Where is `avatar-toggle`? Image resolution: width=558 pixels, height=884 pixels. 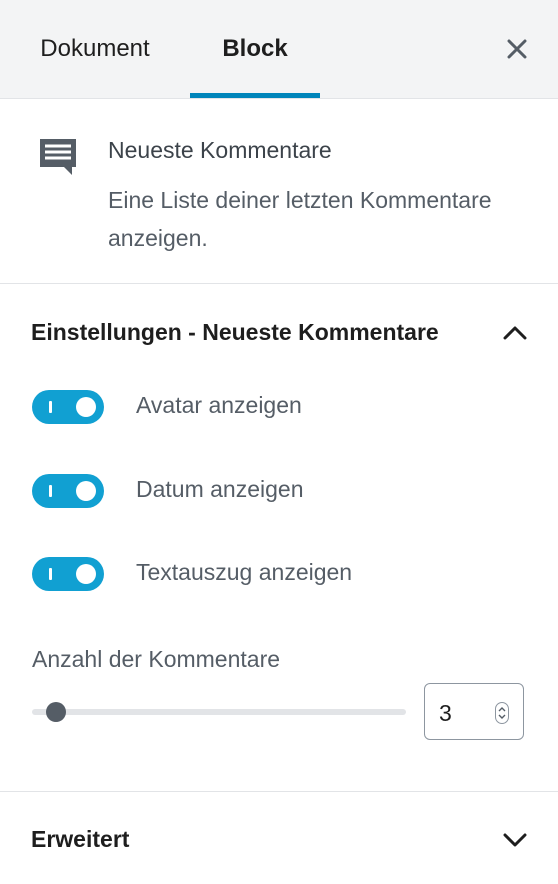 avatar-toggle is located at coordinates (68, 407).